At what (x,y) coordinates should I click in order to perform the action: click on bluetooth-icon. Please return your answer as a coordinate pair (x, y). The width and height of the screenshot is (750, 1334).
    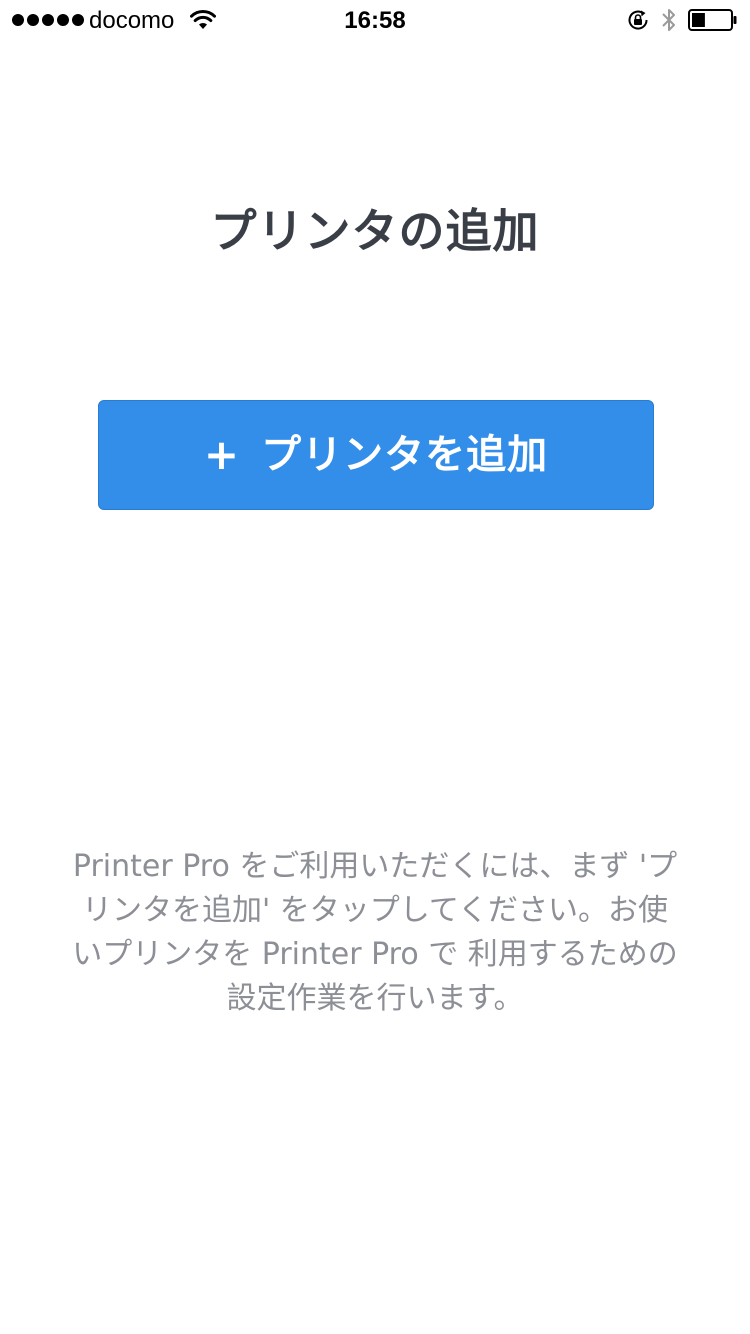
    Looking at the image, I should click on (668, 20).